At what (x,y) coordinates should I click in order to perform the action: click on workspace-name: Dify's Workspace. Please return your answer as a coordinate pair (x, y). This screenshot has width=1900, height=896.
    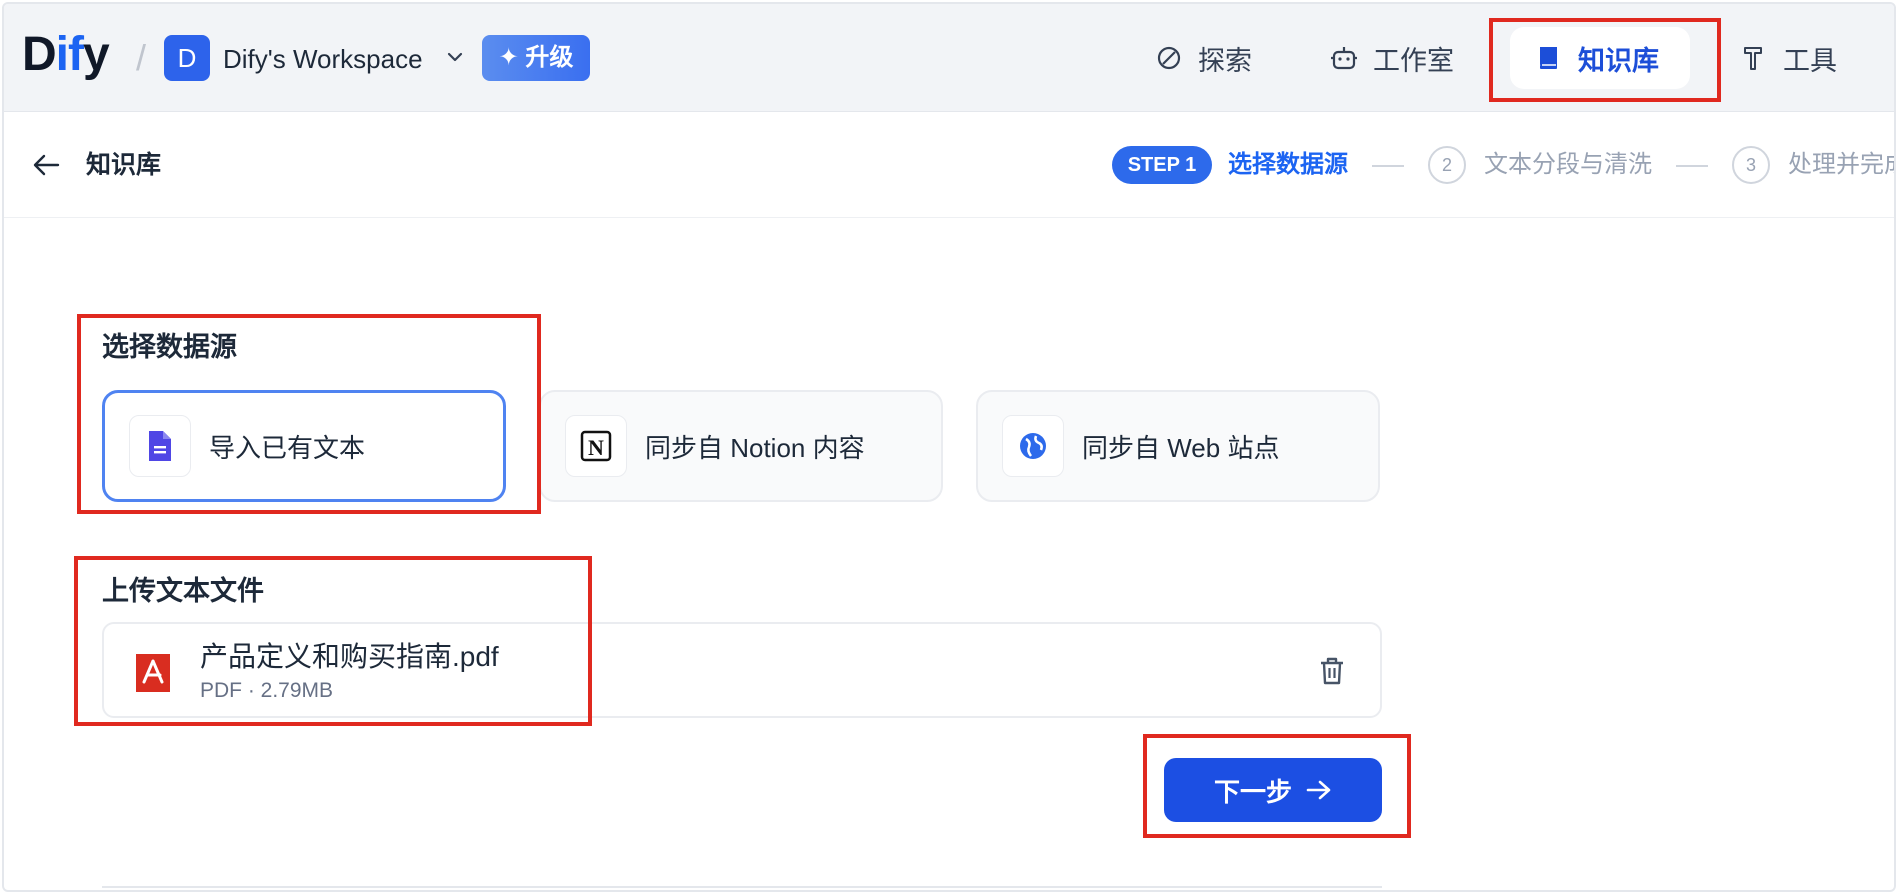
    Looking at the image, I should click on (323, 59).